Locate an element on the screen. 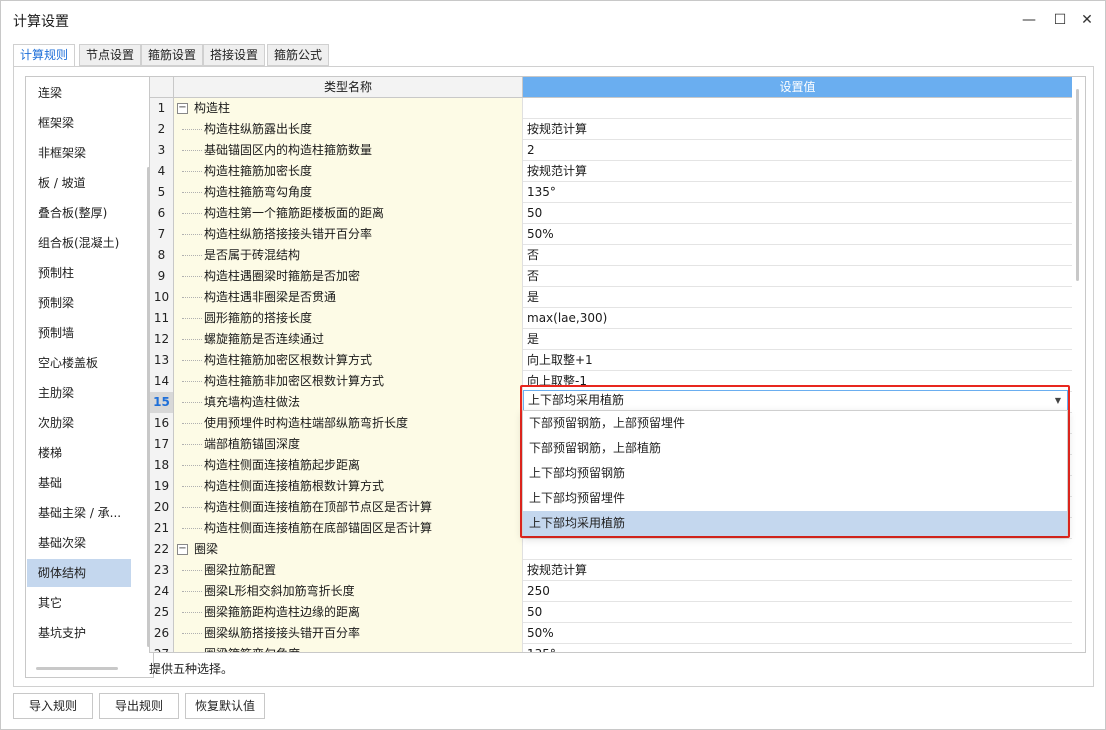  table-row: 13 构造柱箍筋加密区根数计算方式 向上取整+1 is located at coordinates (611, 360).